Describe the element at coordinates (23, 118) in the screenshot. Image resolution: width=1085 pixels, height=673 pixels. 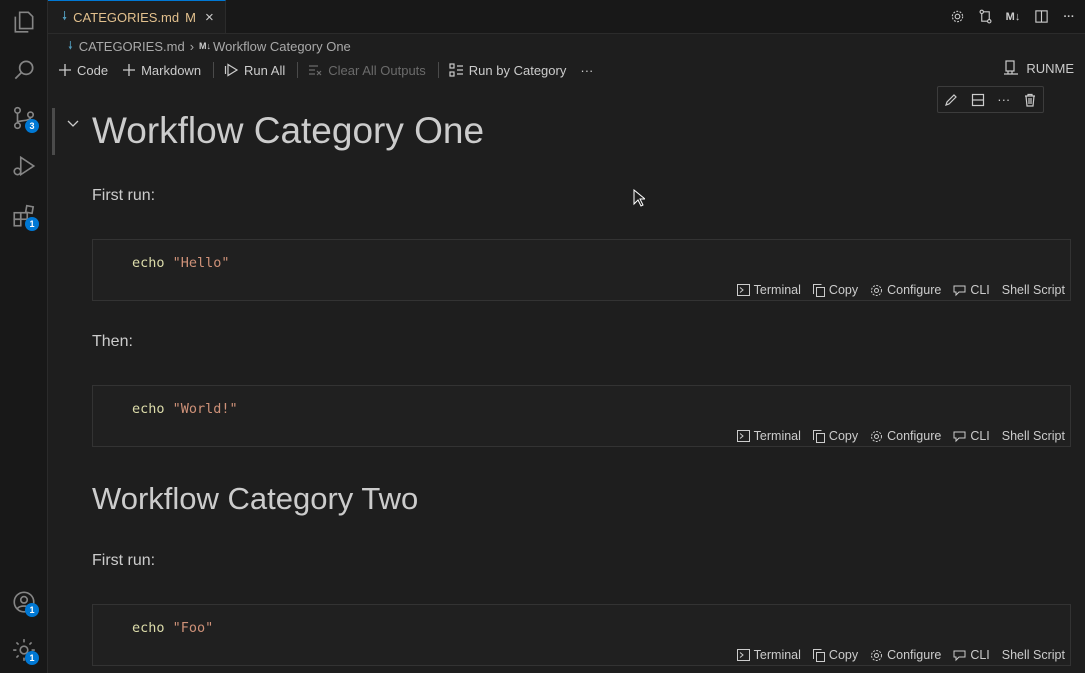
I see `source-control-icon: 3` at that location.